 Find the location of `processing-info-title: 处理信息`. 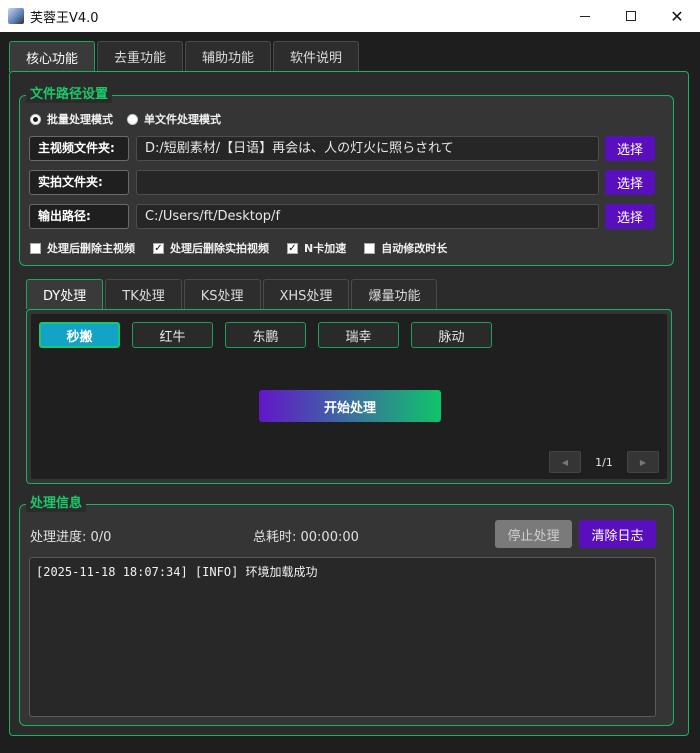

processing-info-title: 处理信息 is located at coordinates (56, 504).